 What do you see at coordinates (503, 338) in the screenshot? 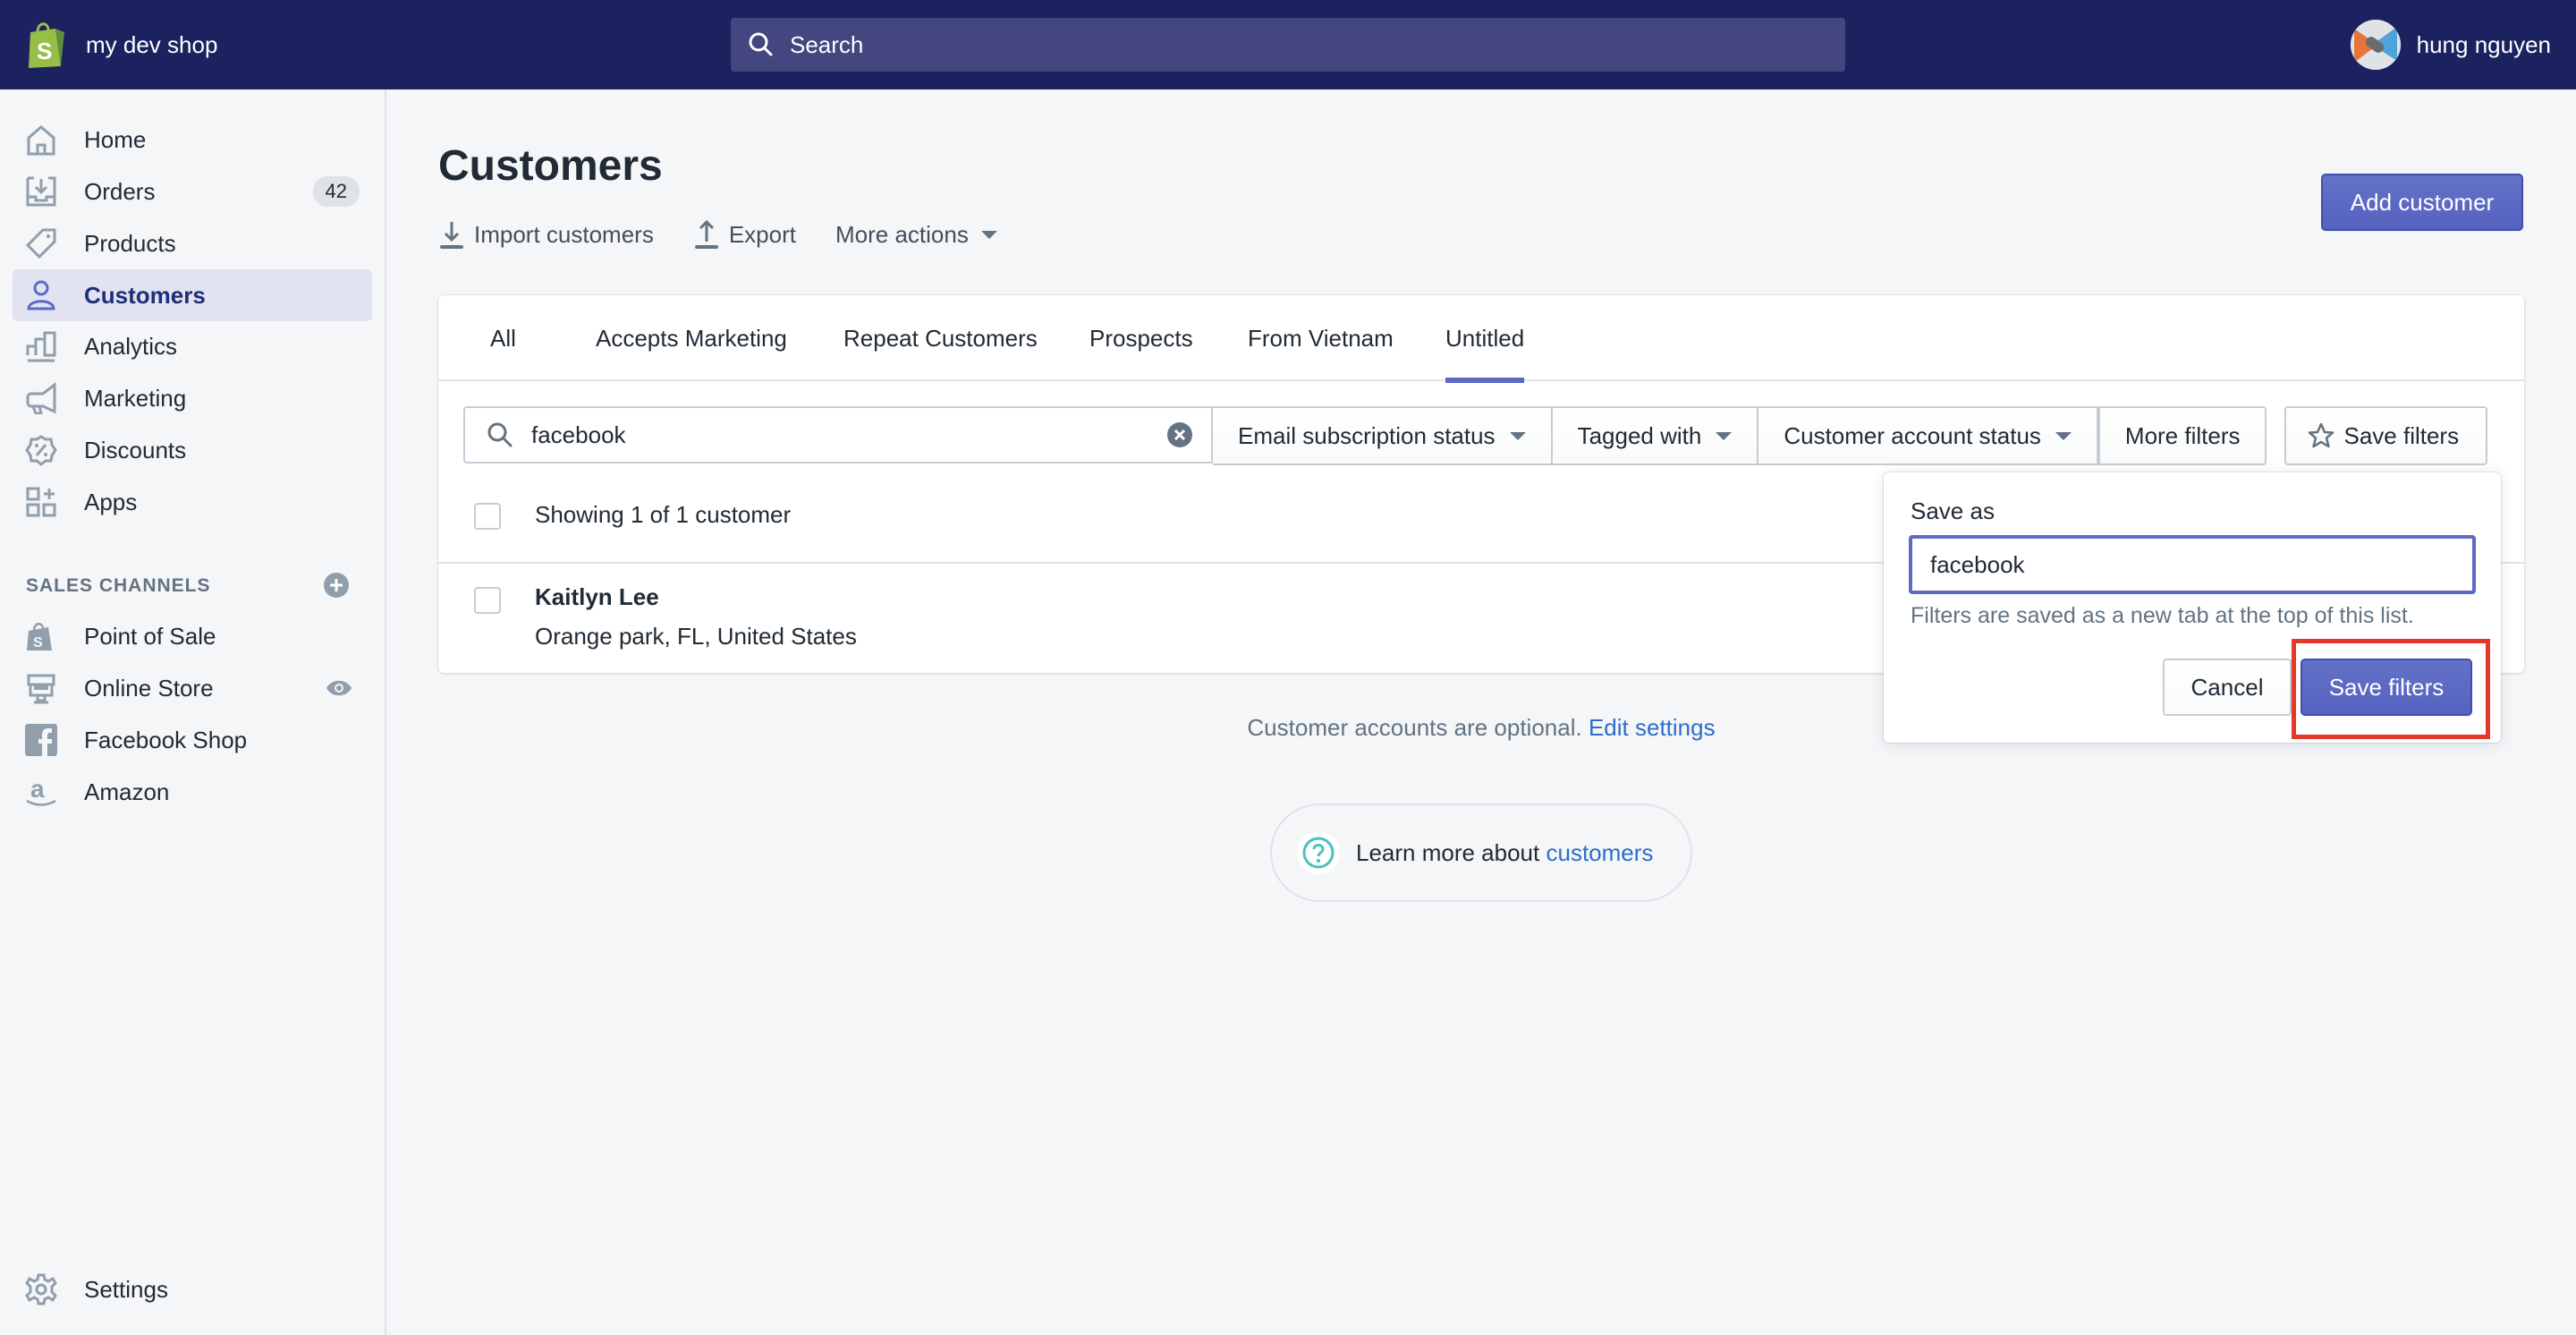
I see `tab-all: All` at bounding box center [503, 338].